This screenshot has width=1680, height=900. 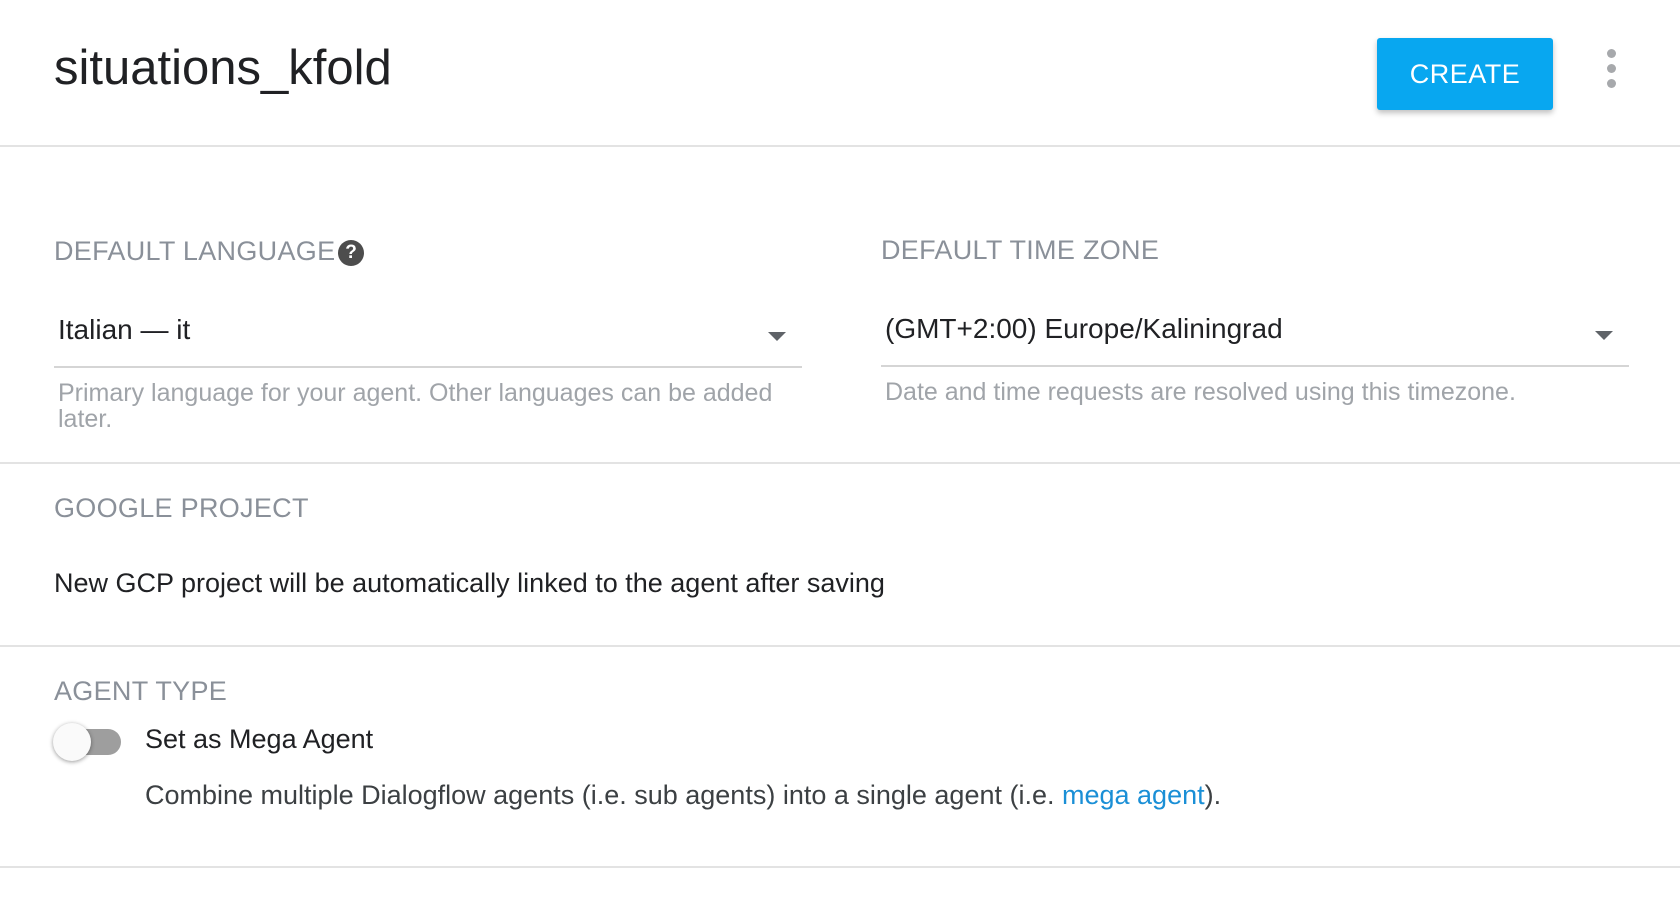 I want to click on google-project-label: GOOGLE PROJECT, so click(x=181, y=508).